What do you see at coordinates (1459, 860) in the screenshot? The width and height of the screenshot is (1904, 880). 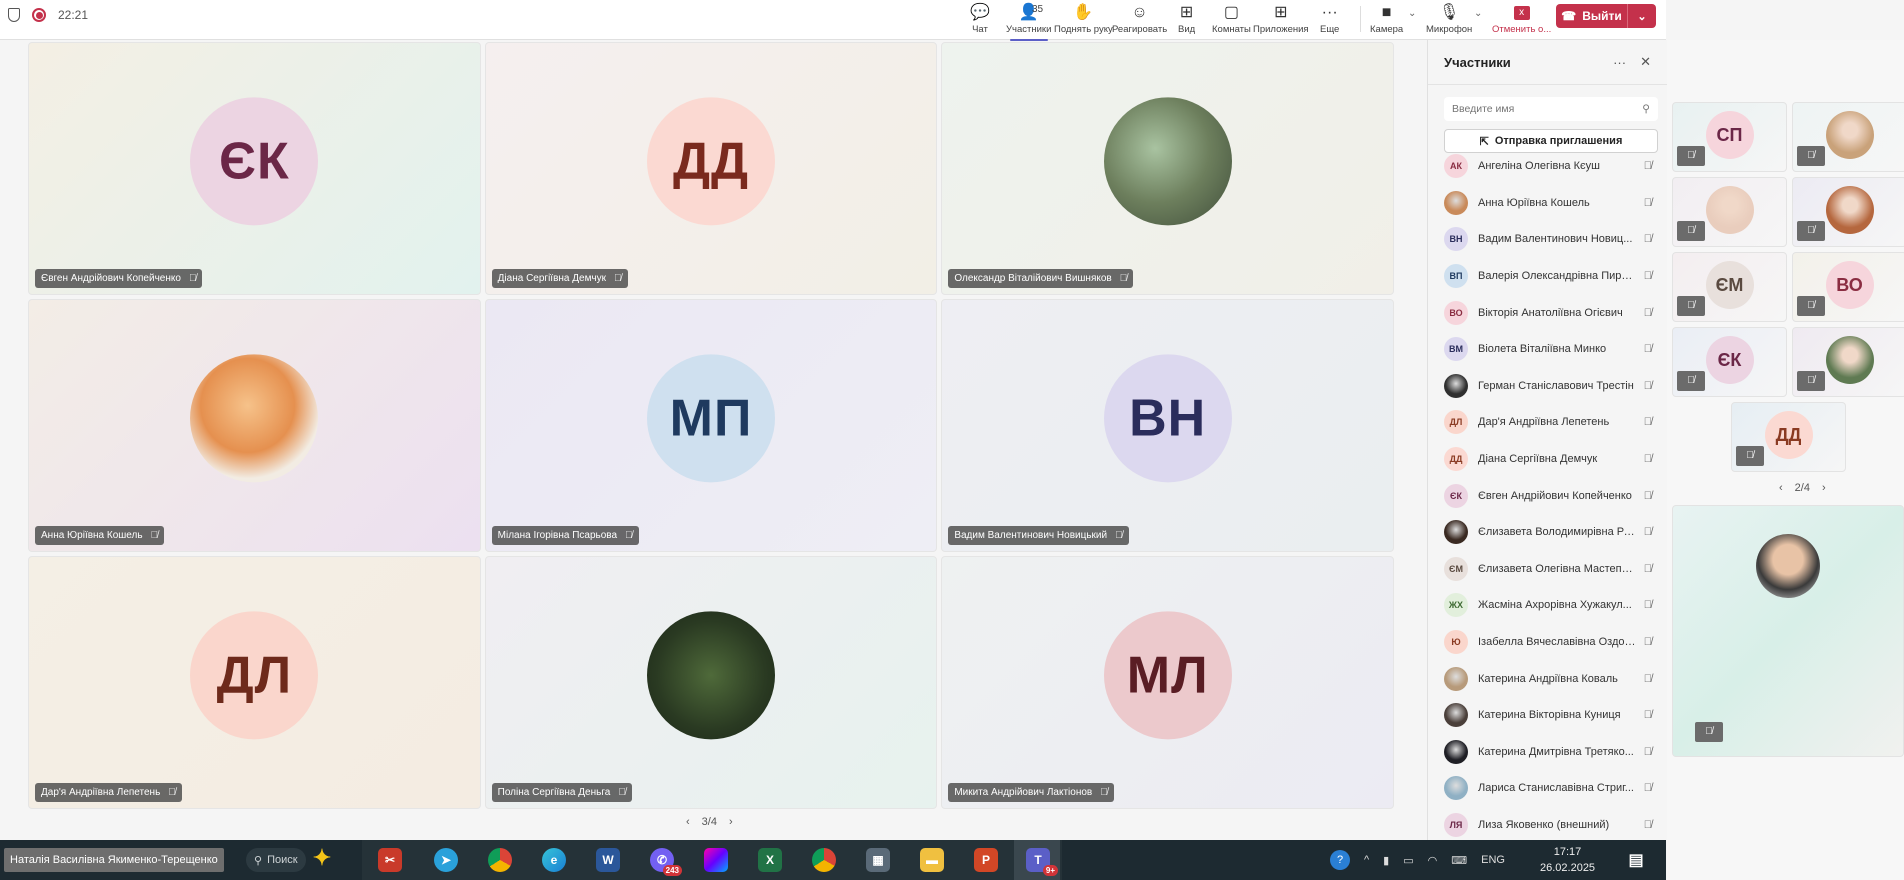 I see `keyboard-icon: ⌨` at bounding box center [1459, 860].